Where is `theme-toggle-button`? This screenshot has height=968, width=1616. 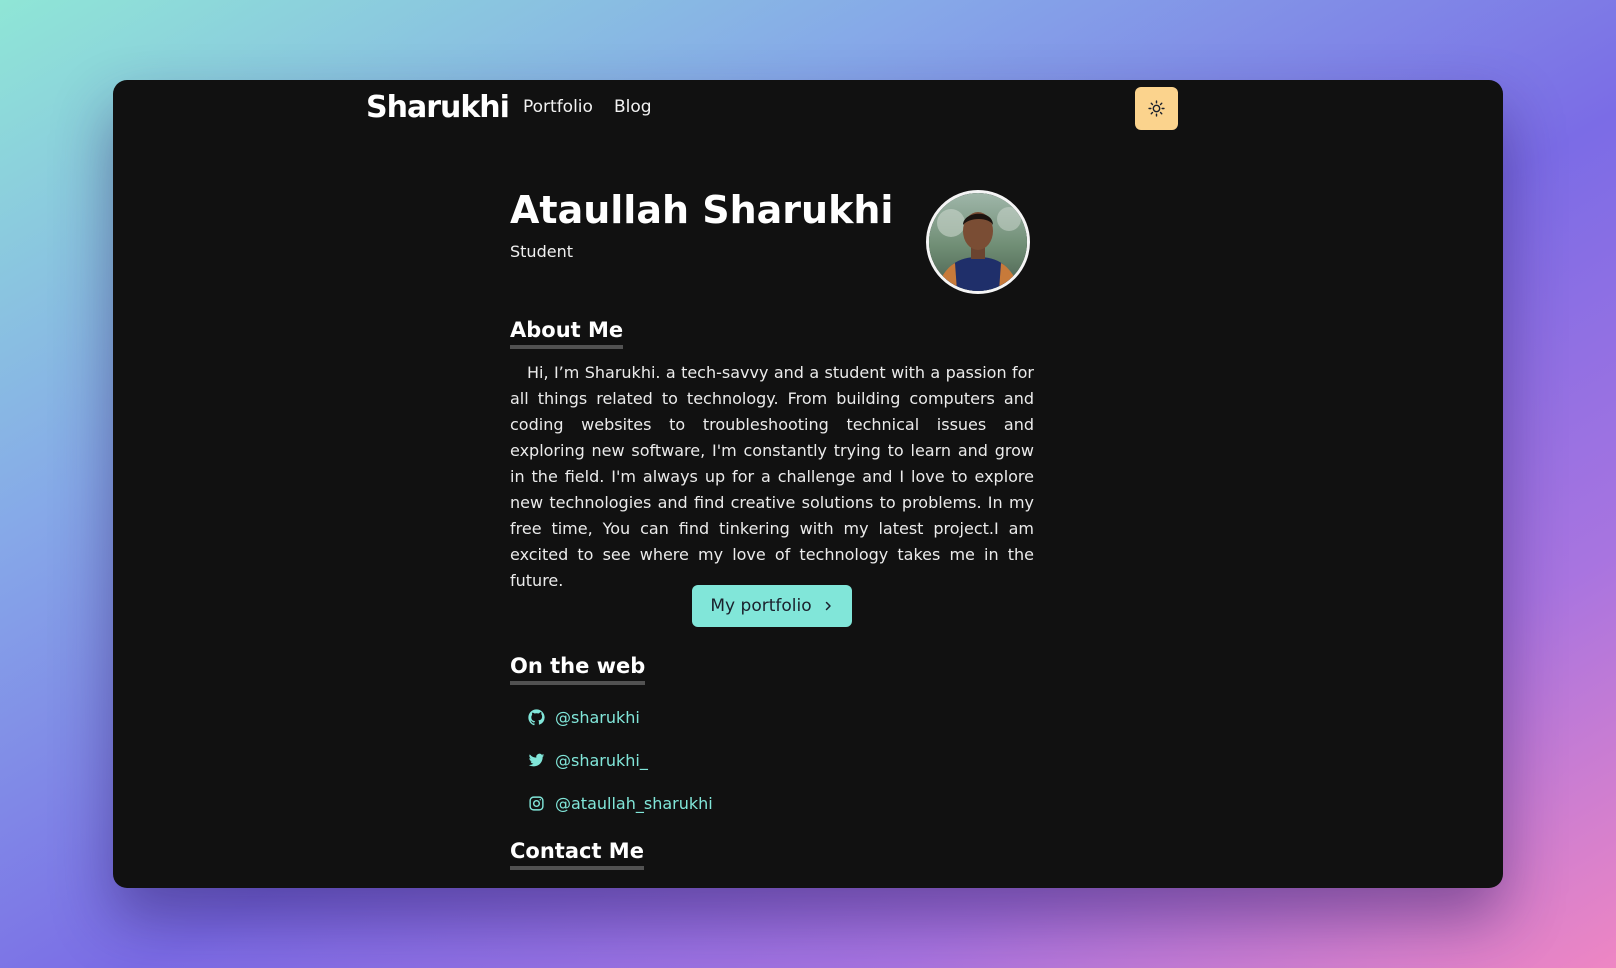 theme-toggle-button is located at coordinates (1156, 108).